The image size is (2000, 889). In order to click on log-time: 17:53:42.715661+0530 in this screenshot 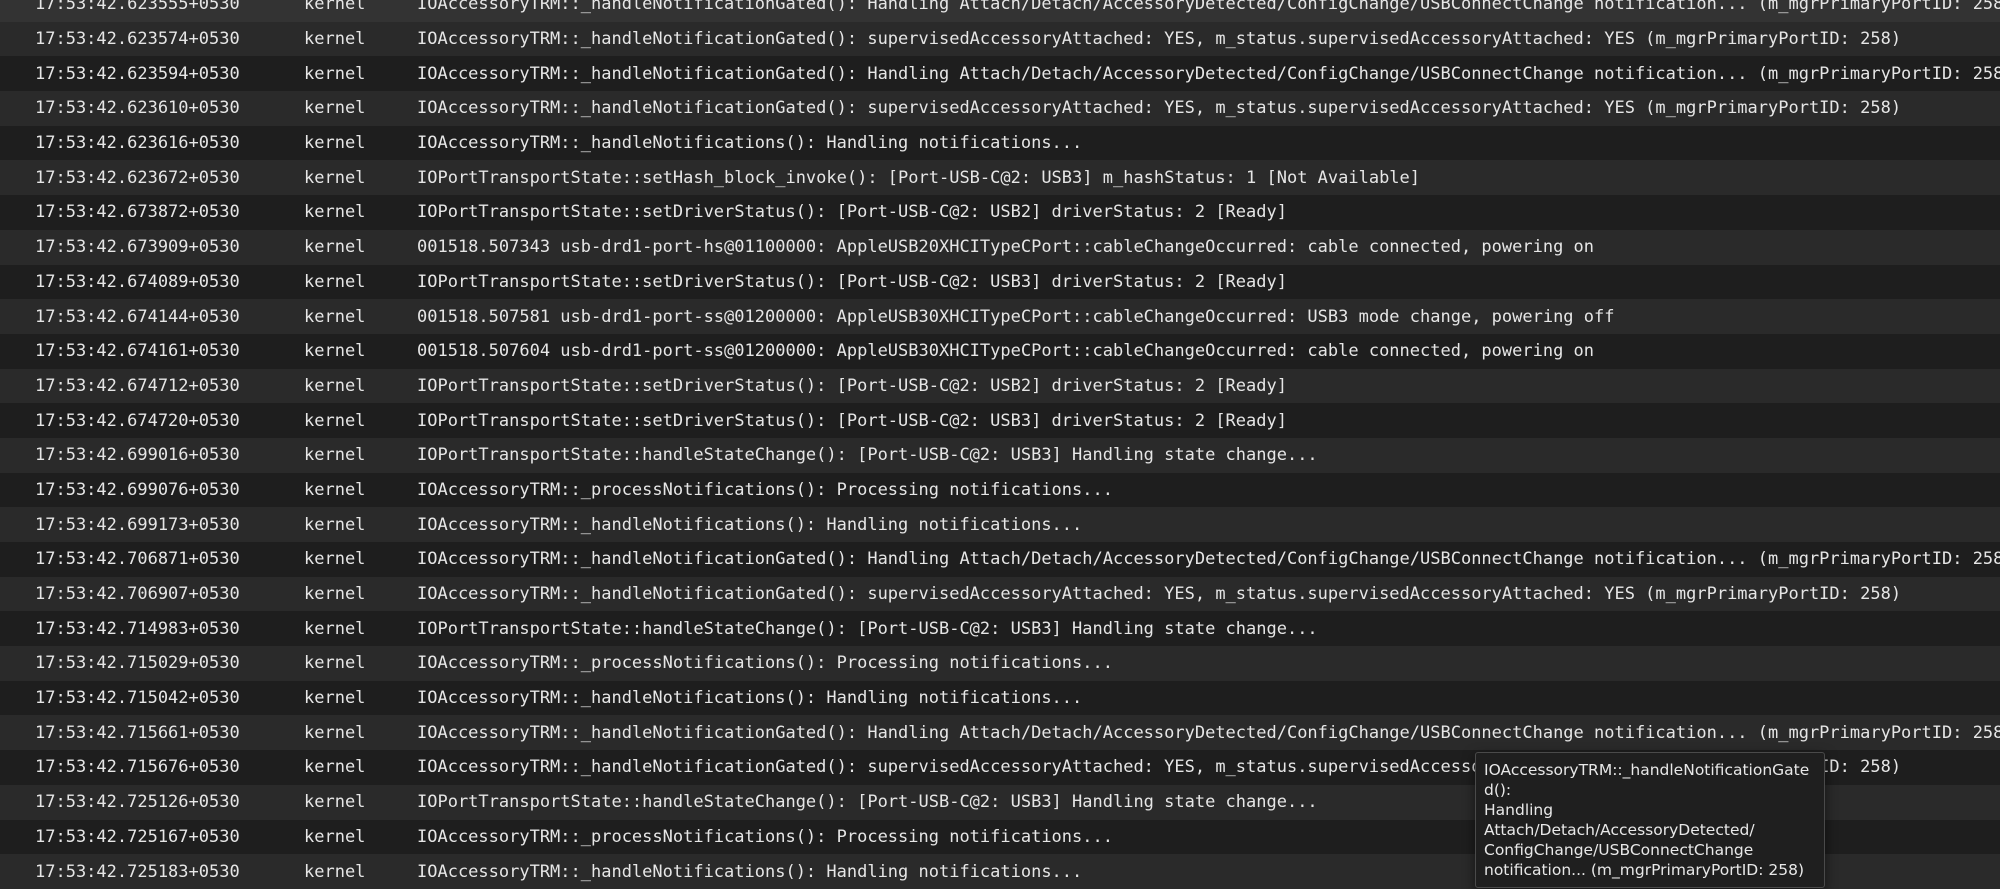, I will do `click(137, 732)`.